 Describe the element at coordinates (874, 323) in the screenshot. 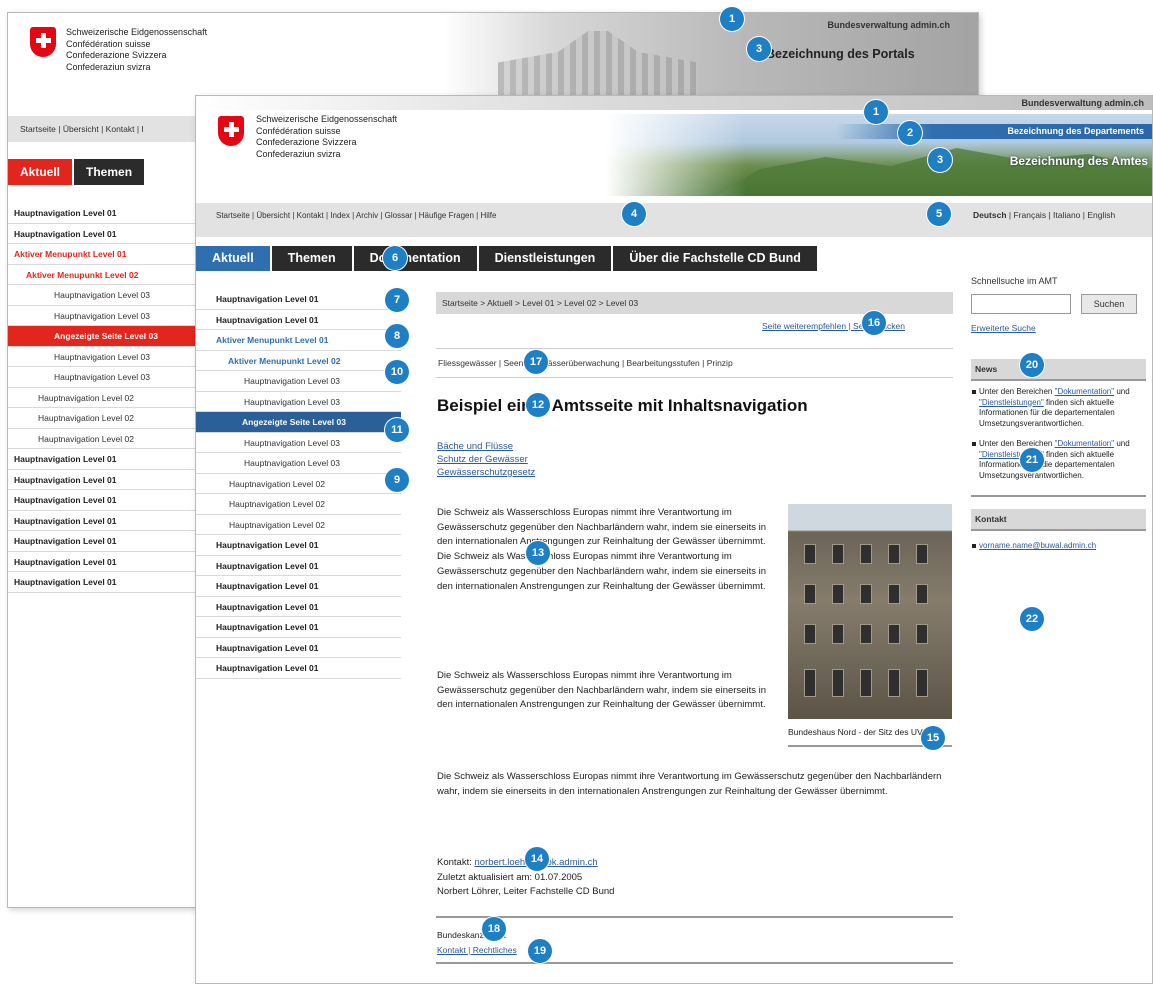

I see `badge-marker: 16` at that location.